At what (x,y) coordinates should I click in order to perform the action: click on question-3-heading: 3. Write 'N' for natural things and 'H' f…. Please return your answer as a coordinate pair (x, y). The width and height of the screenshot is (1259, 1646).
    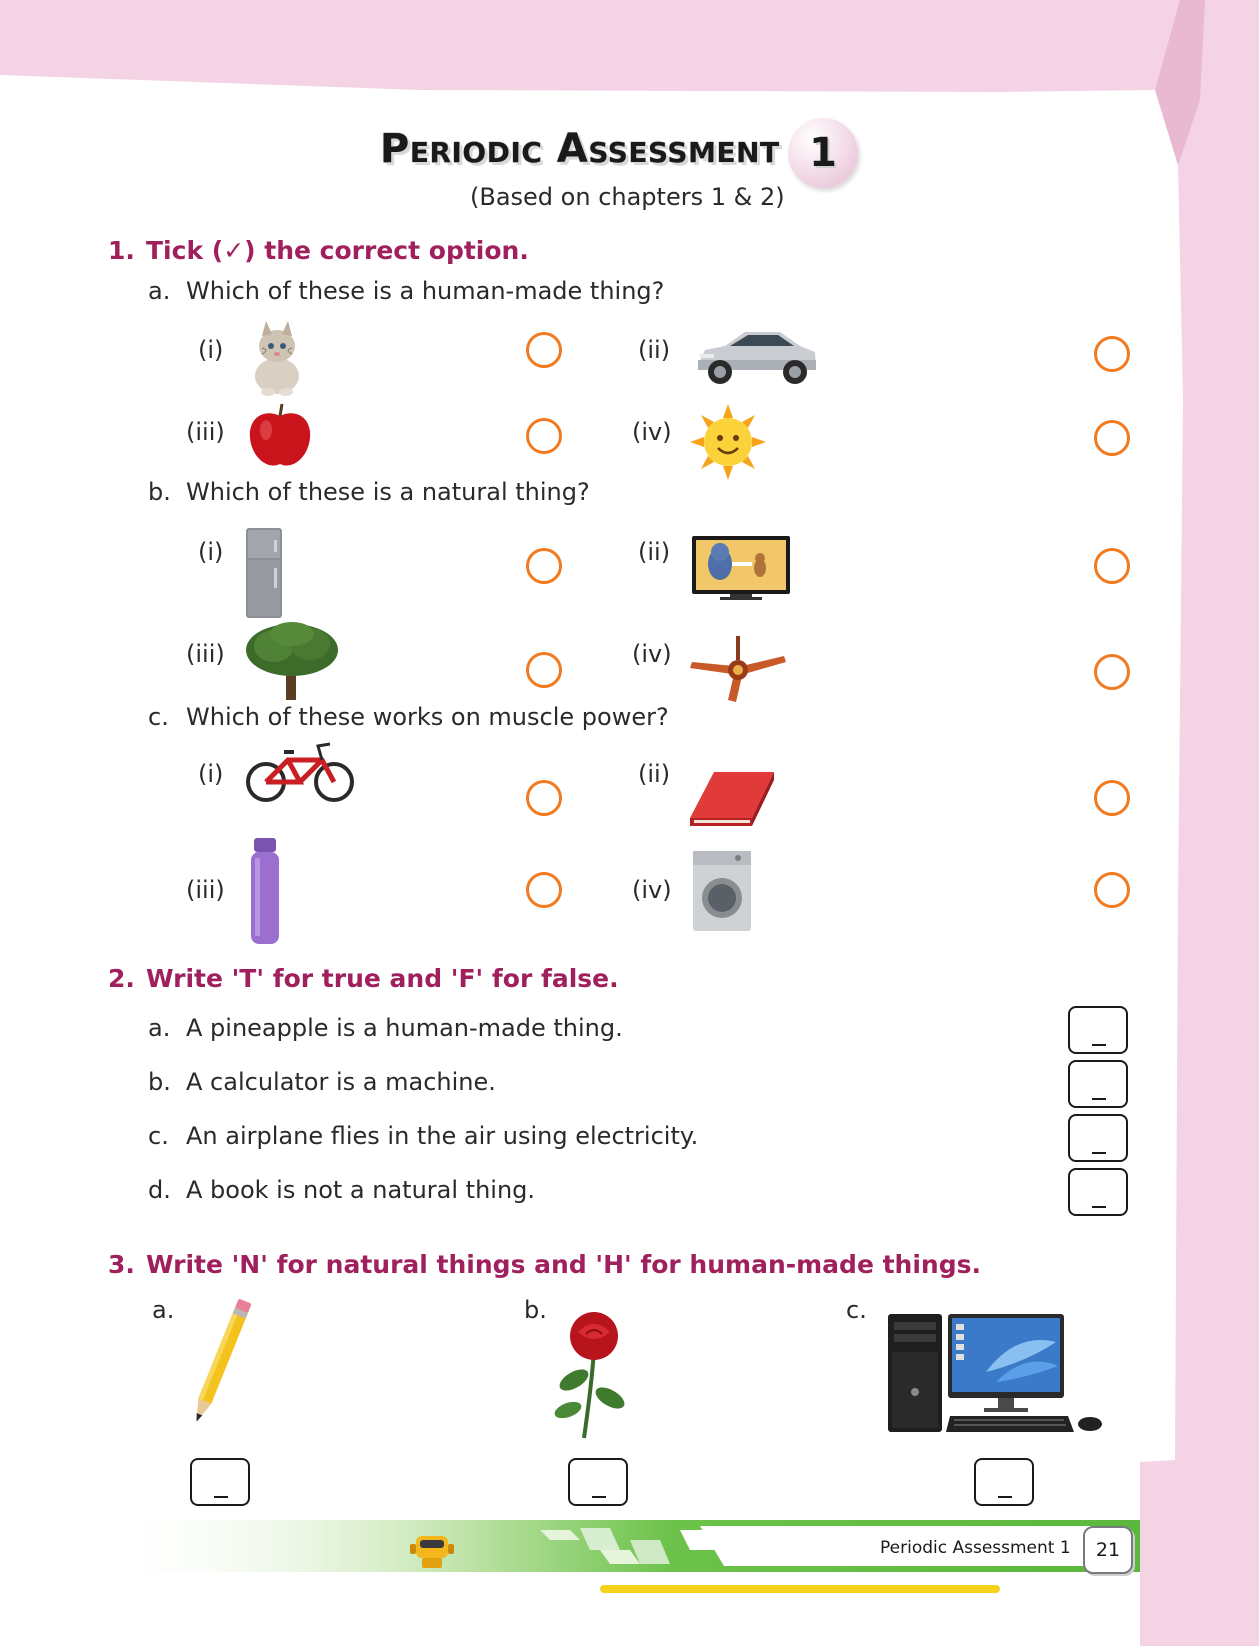
    Looking at the image, I should click on (544, 1264).